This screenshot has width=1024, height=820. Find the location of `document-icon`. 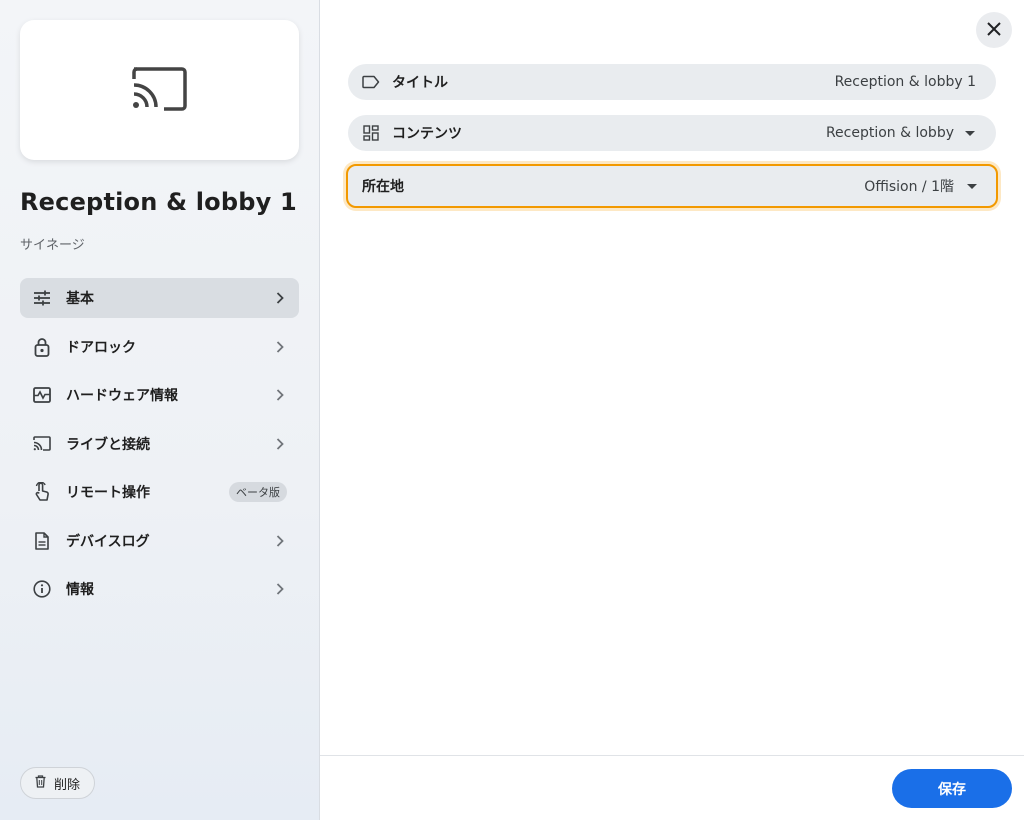

document-icon is located at coordinates (42, 541).